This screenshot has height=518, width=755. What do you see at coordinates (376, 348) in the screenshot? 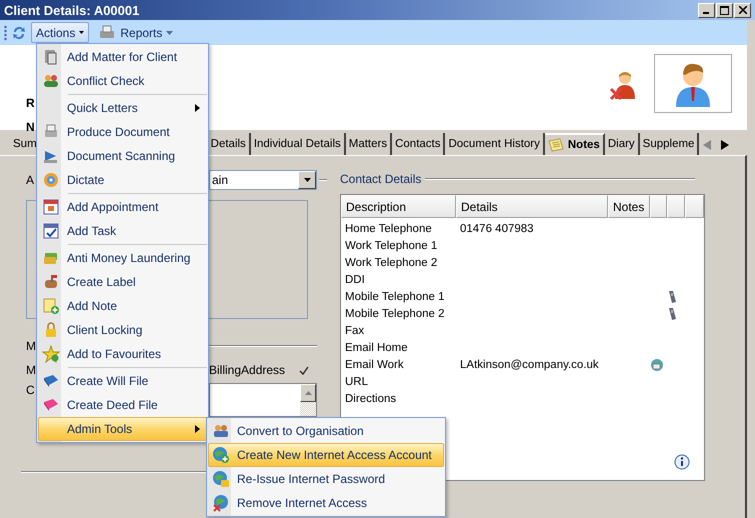
I see `table-cell-text: Email Home` at bounding box center [376, 348].